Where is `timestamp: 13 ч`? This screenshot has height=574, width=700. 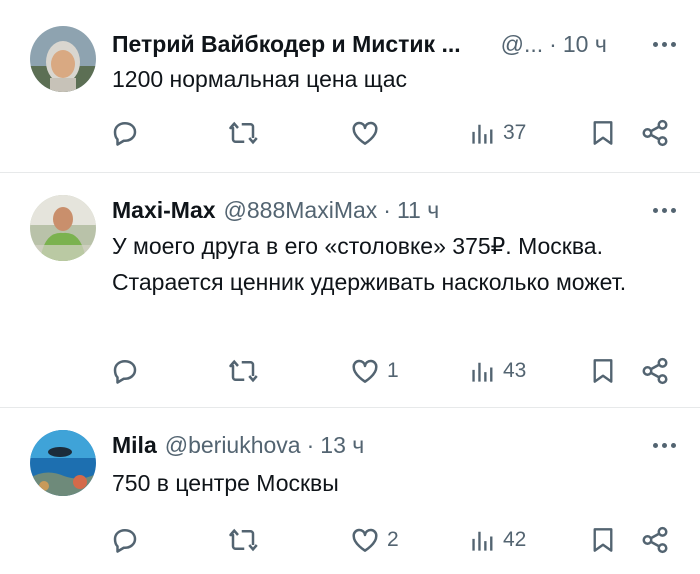 timestamp: 13 ч is located at coordinates (342, 445).